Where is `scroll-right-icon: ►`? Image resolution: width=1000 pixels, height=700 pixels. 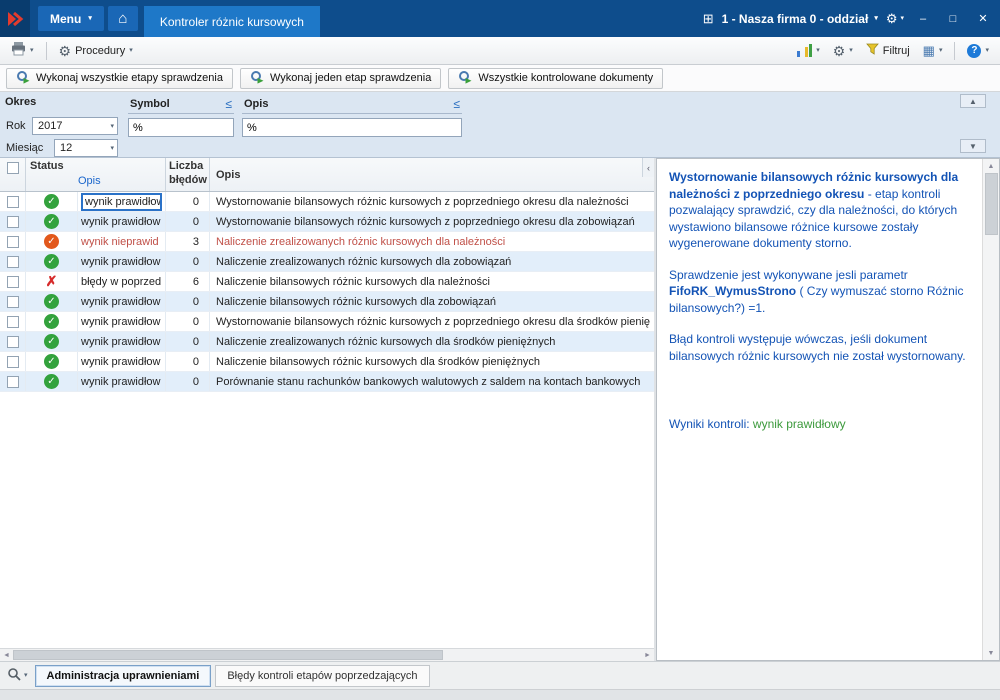 scroll-right-icon: ► is located at coordinates (647, 655).